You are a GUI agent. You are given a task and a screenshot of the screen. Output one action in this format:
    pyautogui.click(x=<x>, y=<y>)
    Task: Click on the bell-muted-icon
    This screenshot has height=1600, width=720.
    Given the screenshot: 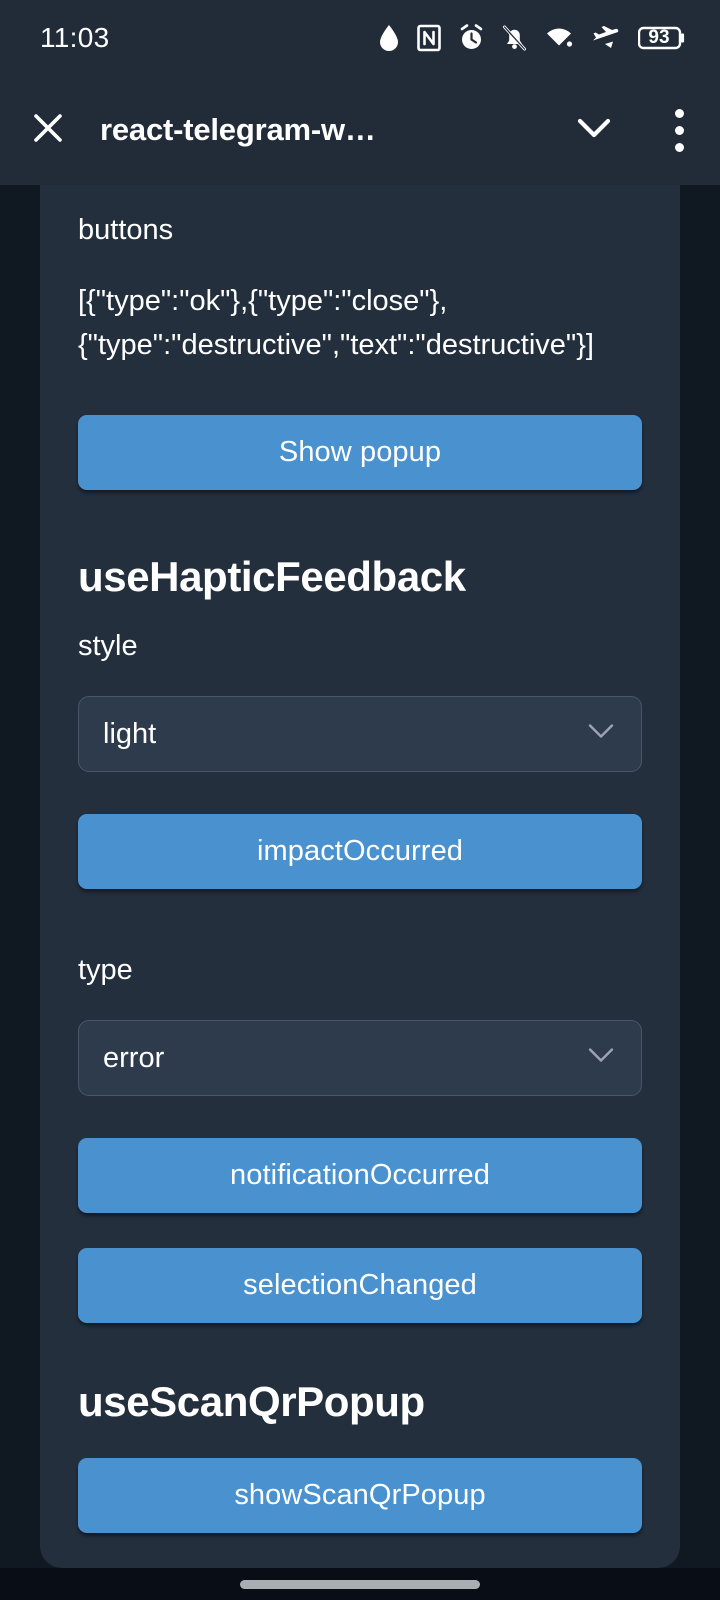 What is the action you would take?
    pyautogui.click(x=514, y=38)
    